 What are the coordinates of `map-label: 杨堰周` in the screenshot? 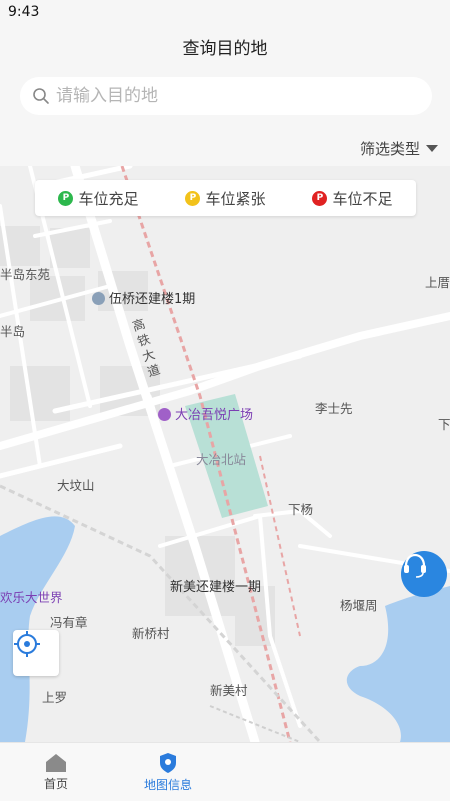 It's located at (359, 605).